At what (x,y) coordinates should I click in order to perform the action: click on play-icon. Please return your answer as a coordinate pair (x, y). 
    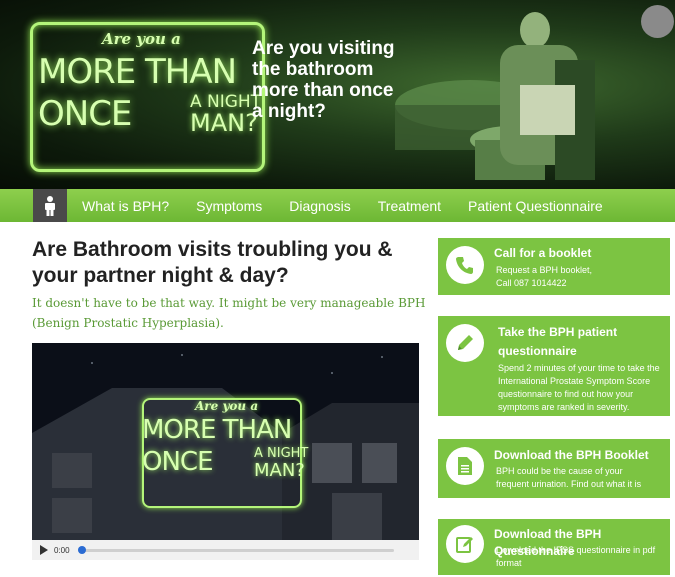
    Looking at the image, I should click on (44, 550).